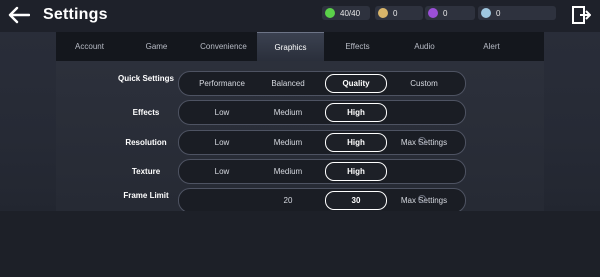  What do you see at coordinates (146, 142) in the screenshot?
I see `resolution-label: Resolution` at bounding box center [146, 142].